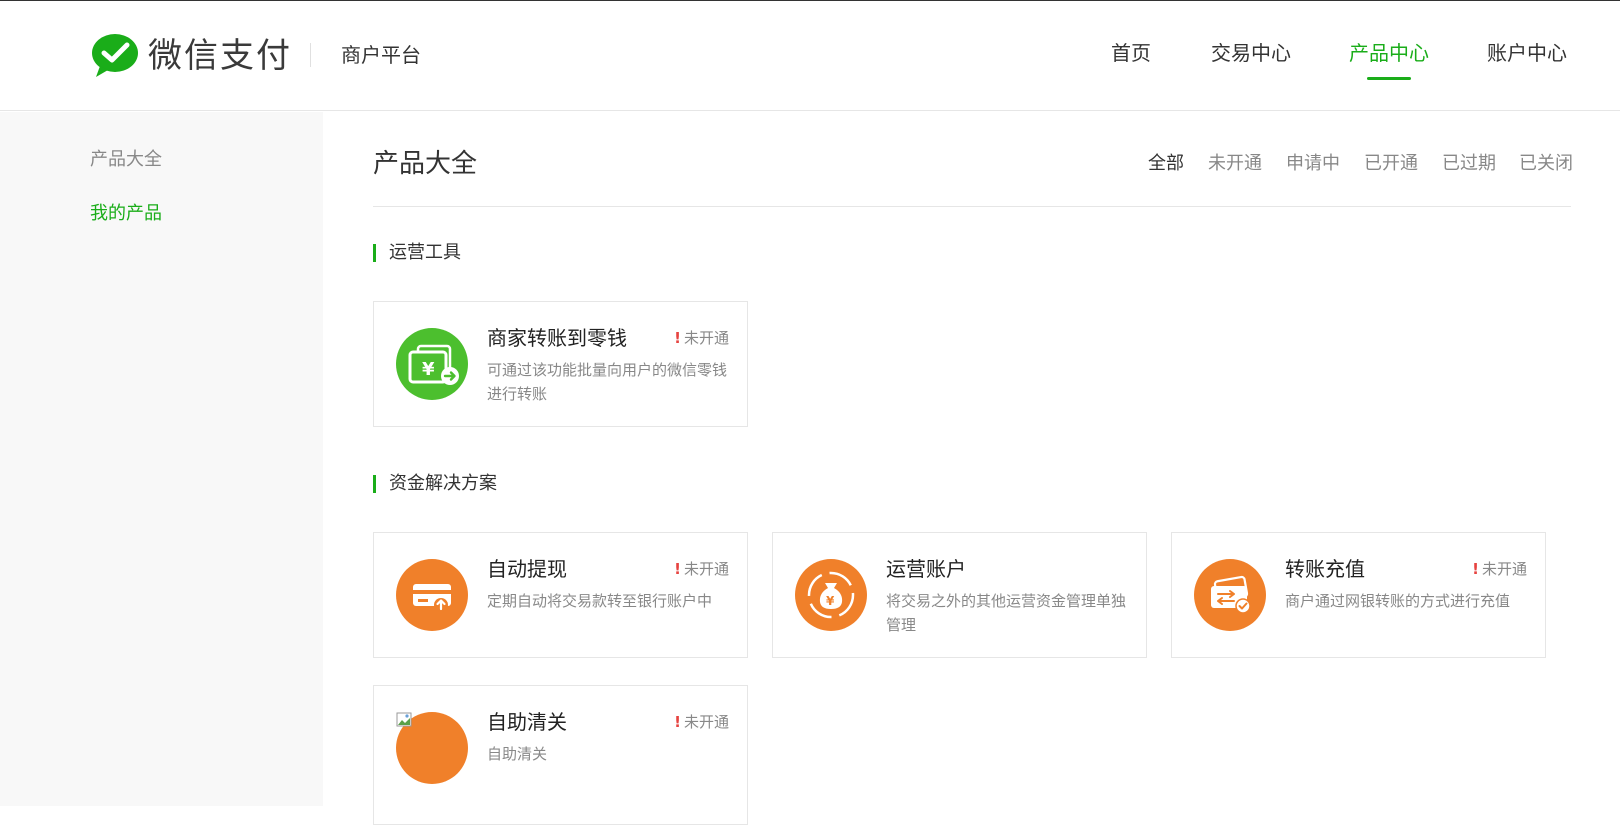 The height and width of the screenshot is (825, 1620). What do you see at coordinates (1391, 164) in the screenshot?
I see `filter-opened: 已开通` at bounding box center [1391, 164].